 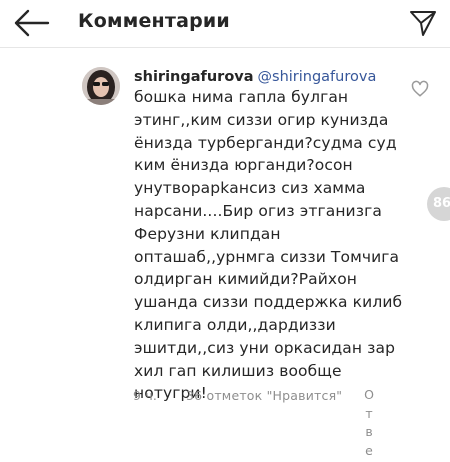 I want to click on like-button, so click(x=420, y=89).